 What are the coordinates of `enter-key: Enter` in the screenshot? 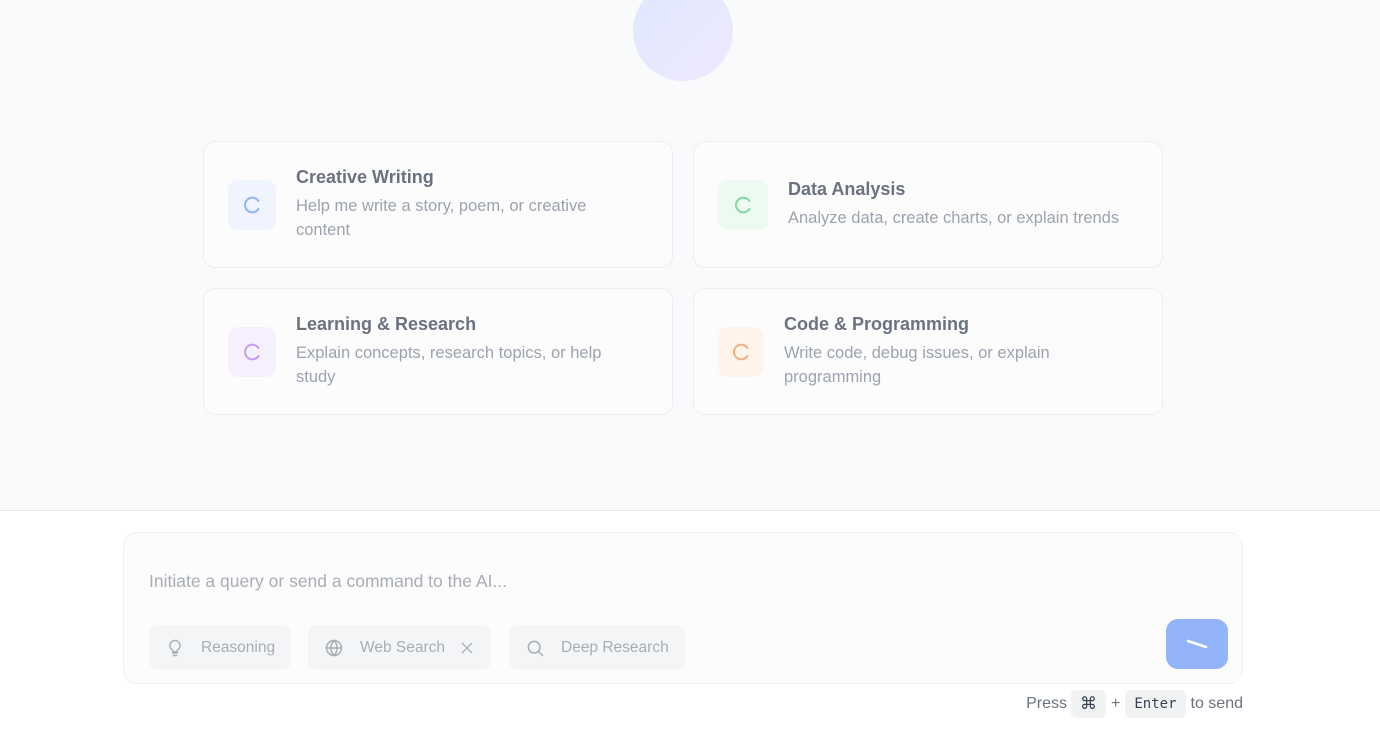 It's located at (1155, 704).